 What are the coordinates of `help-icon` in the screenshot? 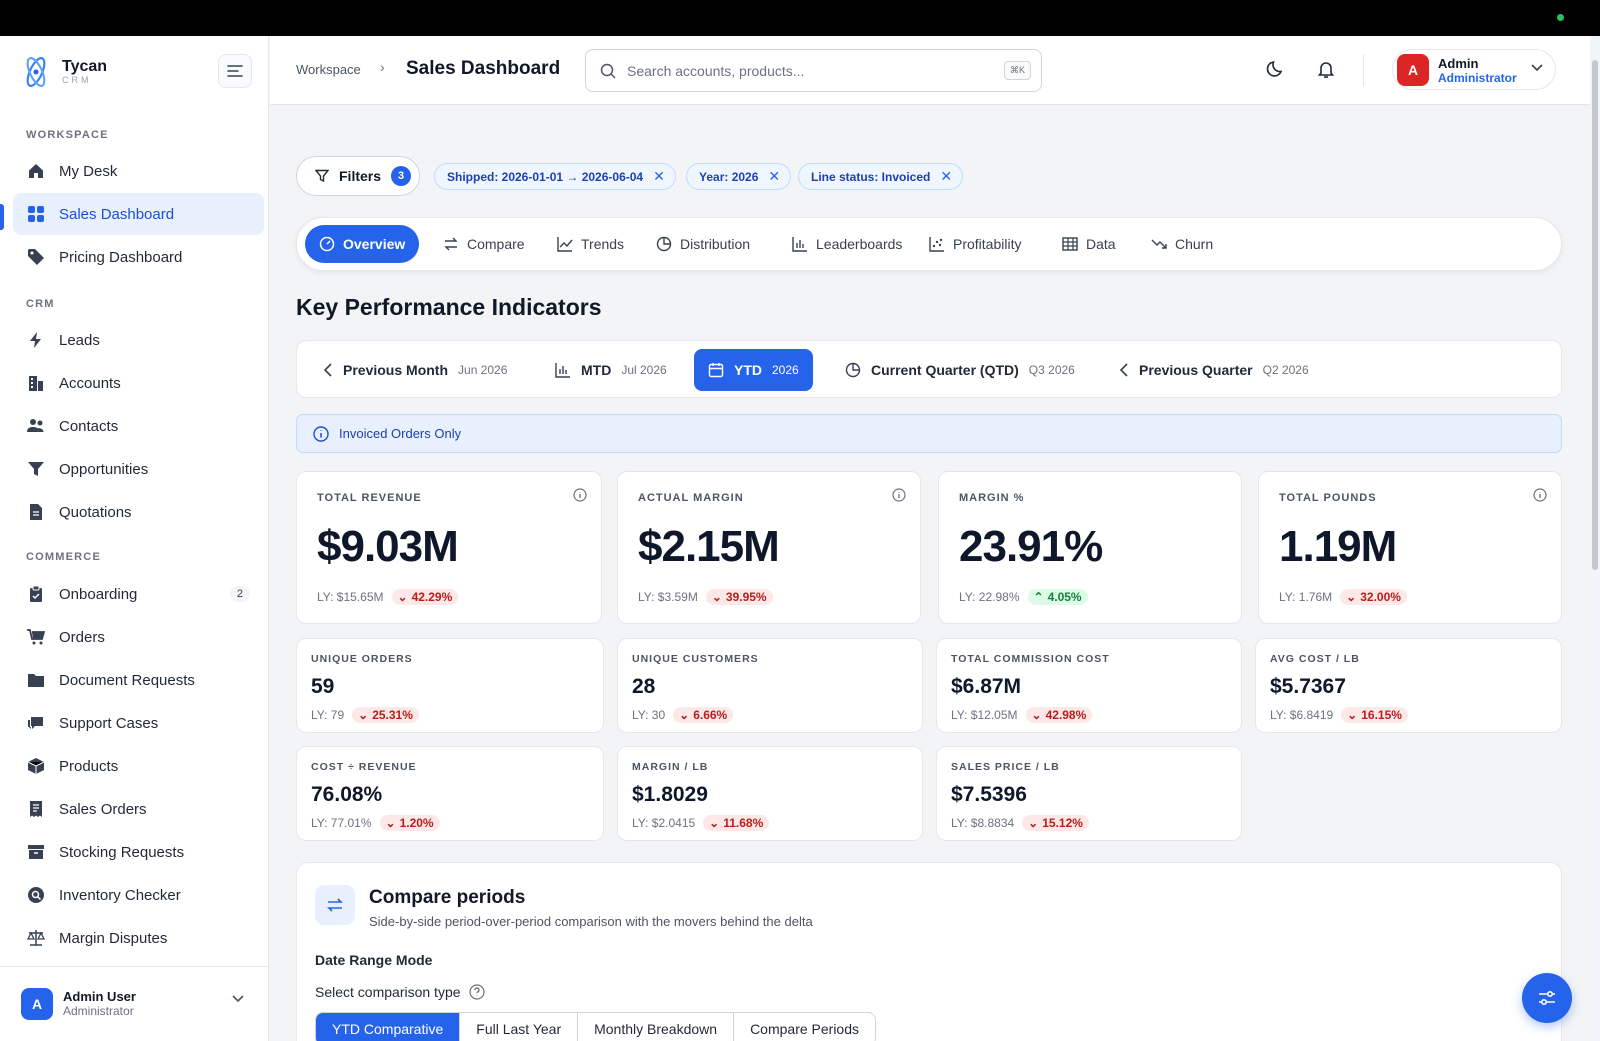 It's located at (476, 992).